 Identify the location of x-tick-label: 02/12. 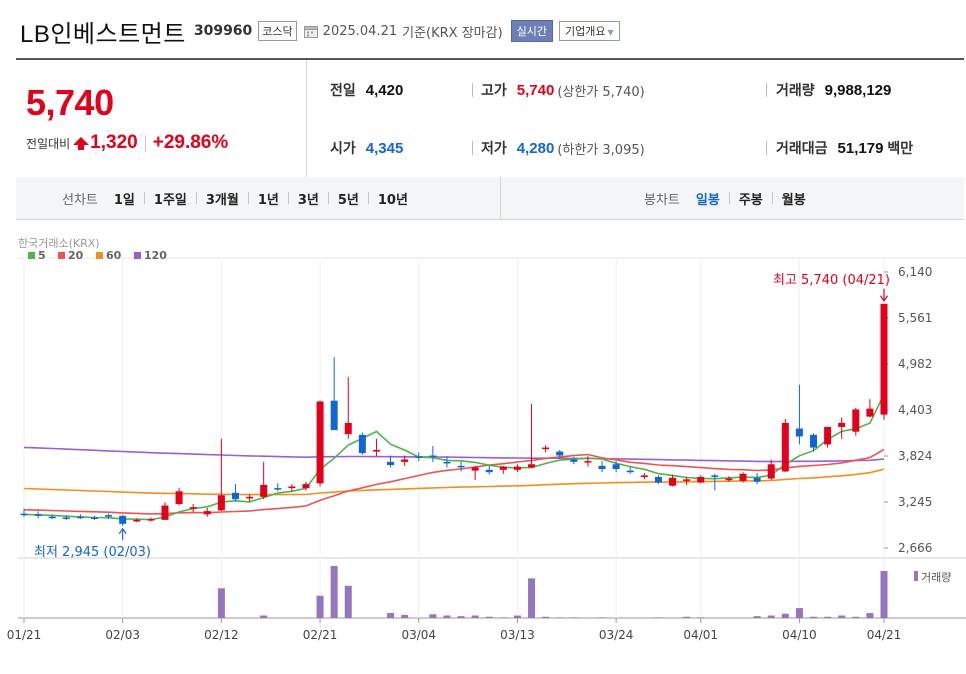
(221, 635).